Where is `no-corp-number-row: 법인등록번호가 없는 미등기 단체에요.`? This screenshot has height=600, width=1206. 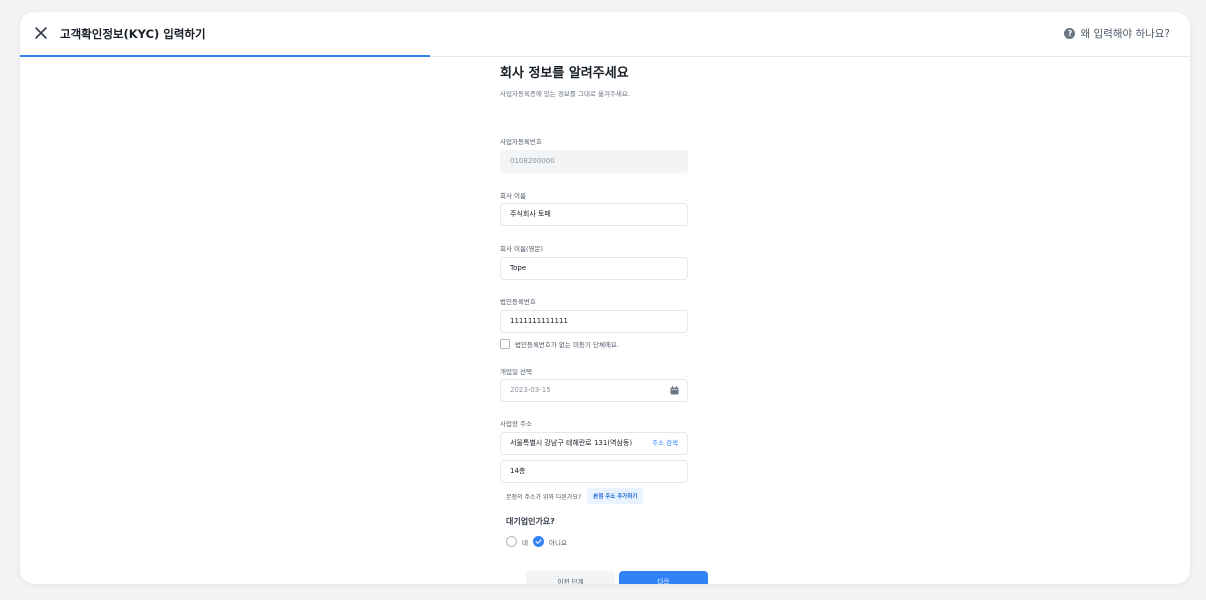 no-corp-number-row: 법인등록번호가 없는 미등기 단체에요. is located at coordinates (559, 344).